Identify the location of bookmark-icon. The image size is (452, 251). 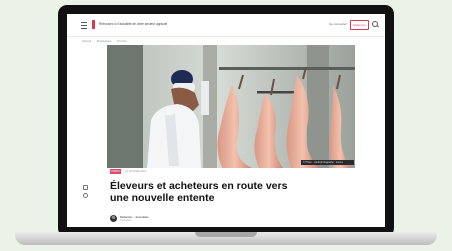
(85, 195).